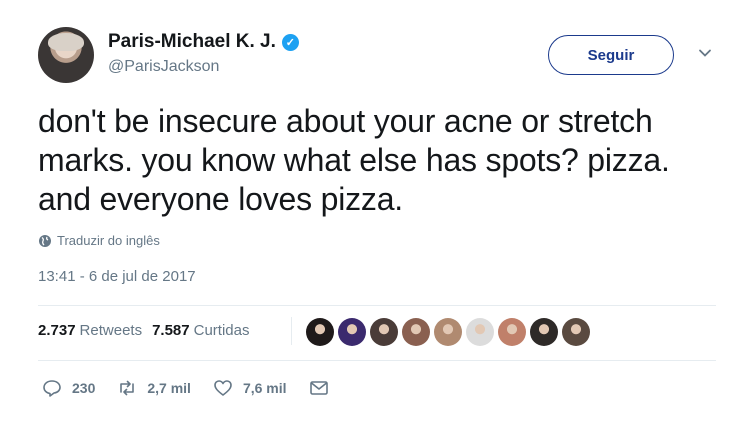 The width and height of the screenshot is (750, 421). I want to click on retweet-button: 2,7 mil, so click(154, 388).